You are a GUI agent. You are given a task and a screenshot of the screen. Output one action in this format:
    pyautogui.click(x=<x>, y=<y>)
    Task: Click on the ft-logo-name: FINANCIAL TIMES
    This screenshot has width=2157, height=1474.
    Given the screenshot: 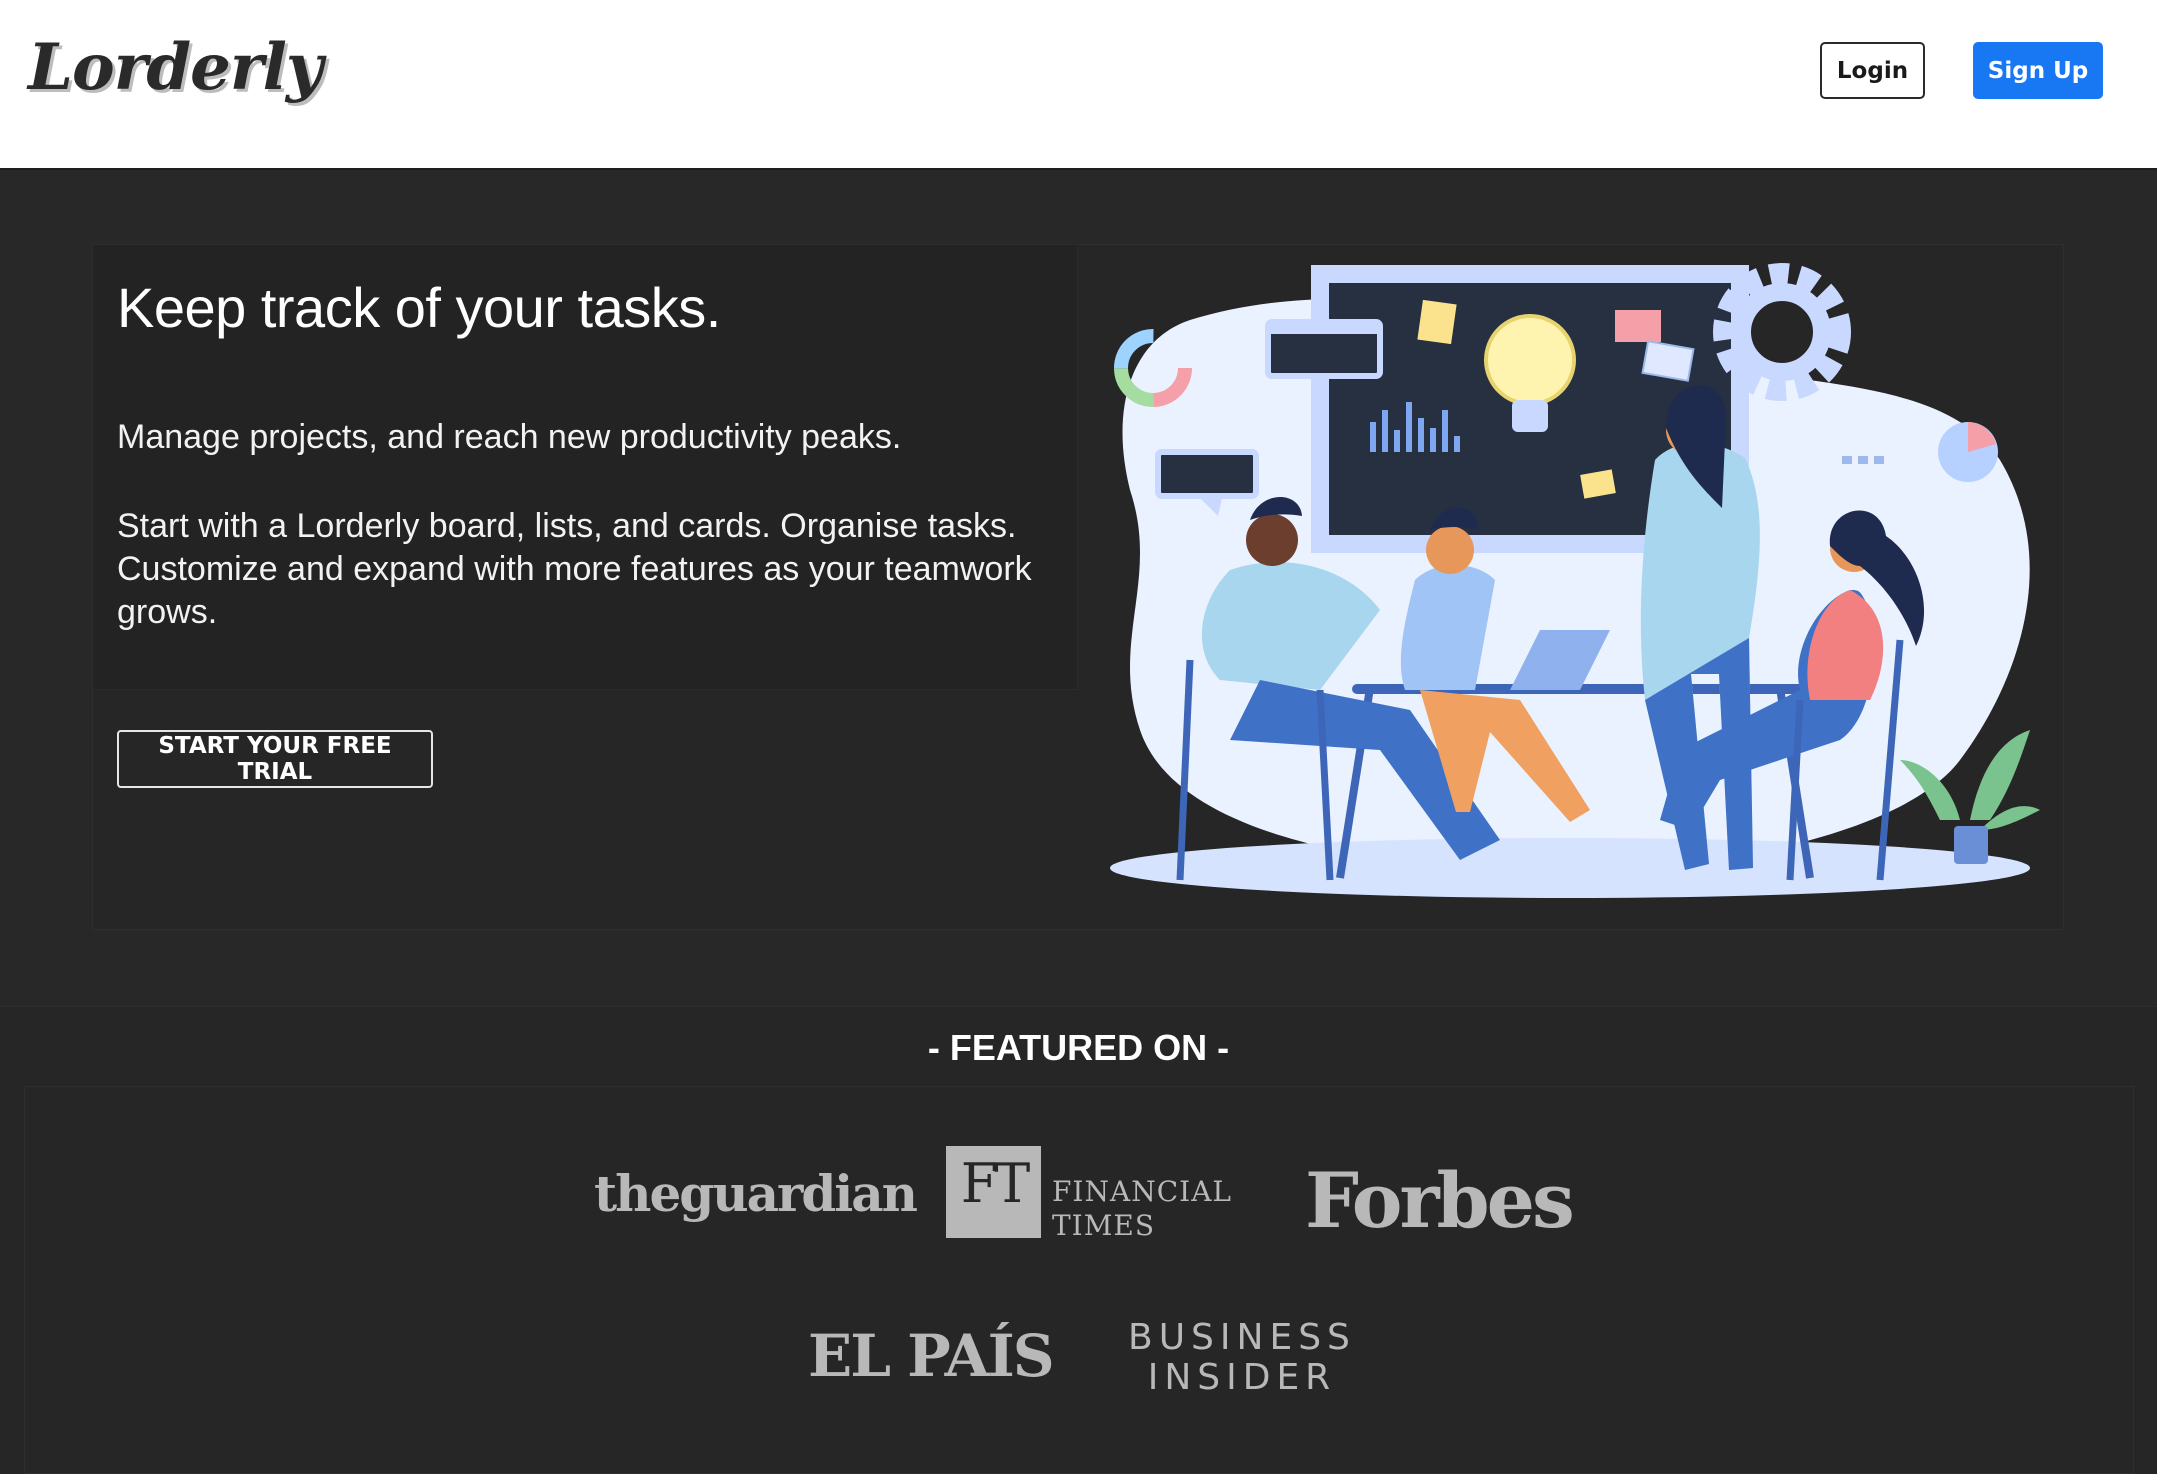 What is the action you would take?
    pyautogui.click(x=1142, y=1209)
    